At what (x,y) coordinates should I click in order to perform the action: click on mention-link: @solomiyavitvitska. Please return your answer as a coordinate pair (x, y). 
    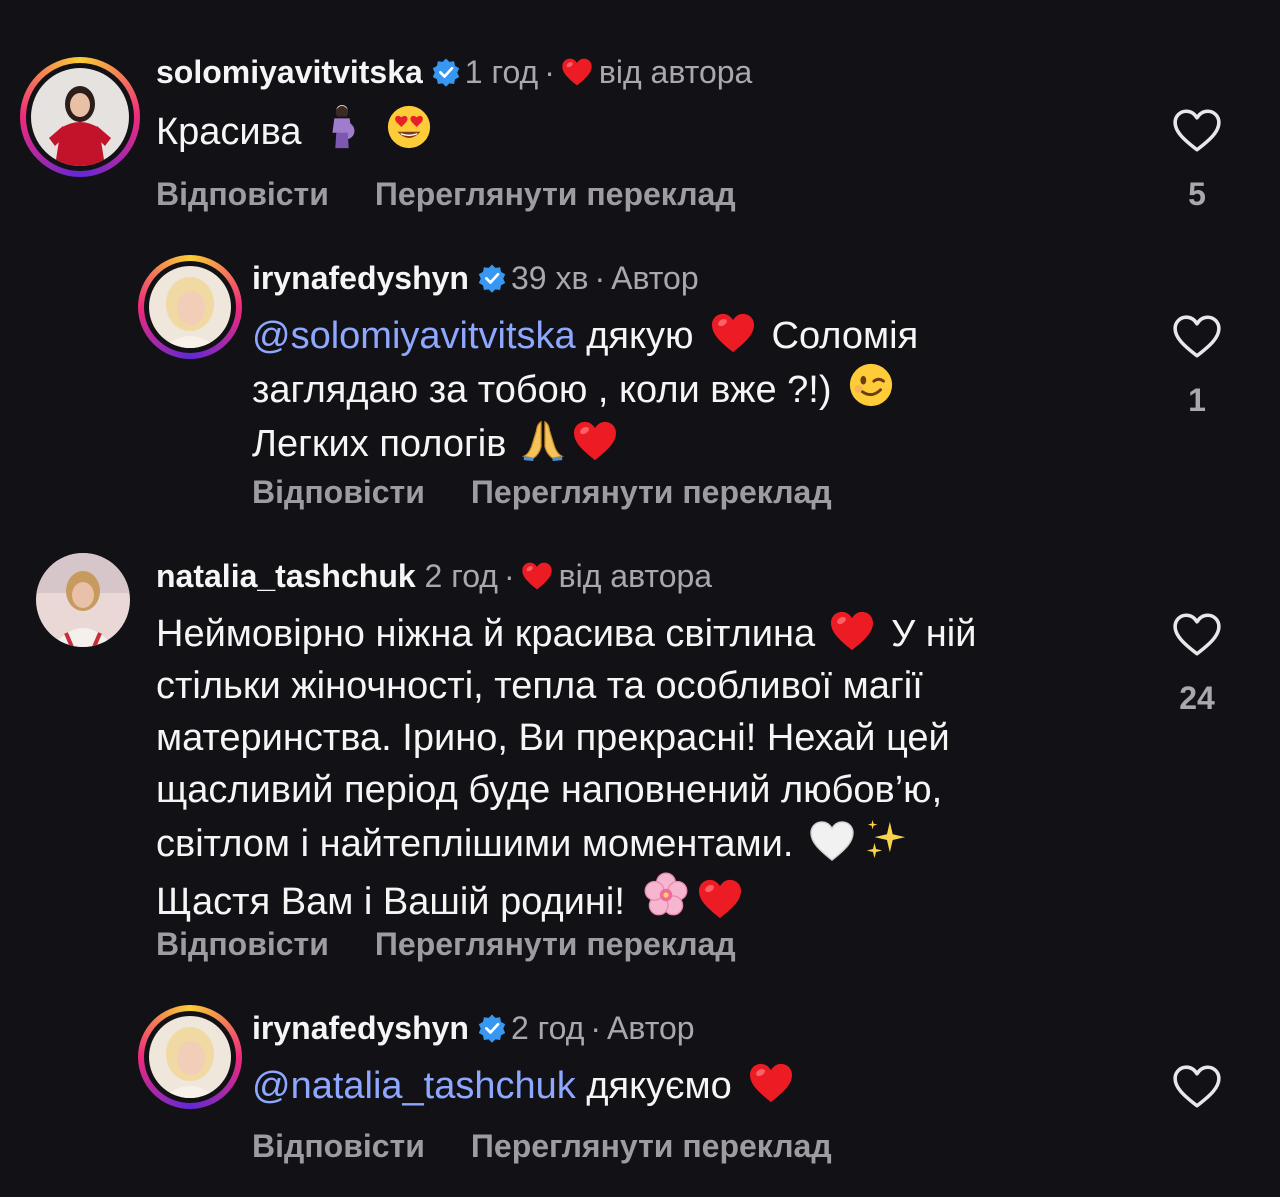
    Looking at the image, I should click on (414, 336).